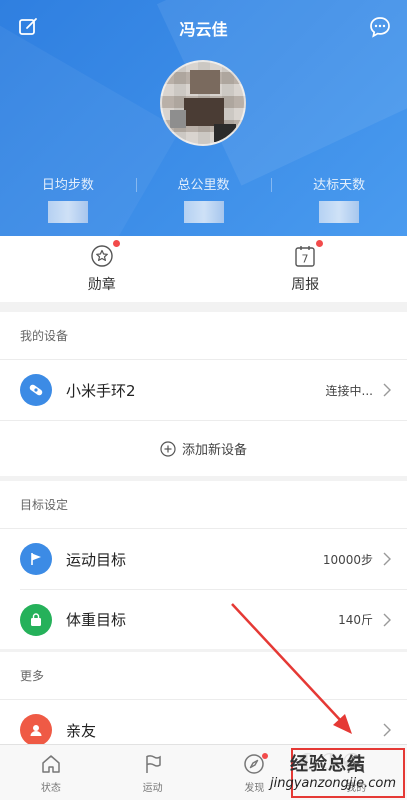 This screenshot has width=407, height=800. I want to click on add-device-button: 添加新设备, so click(203, 448).